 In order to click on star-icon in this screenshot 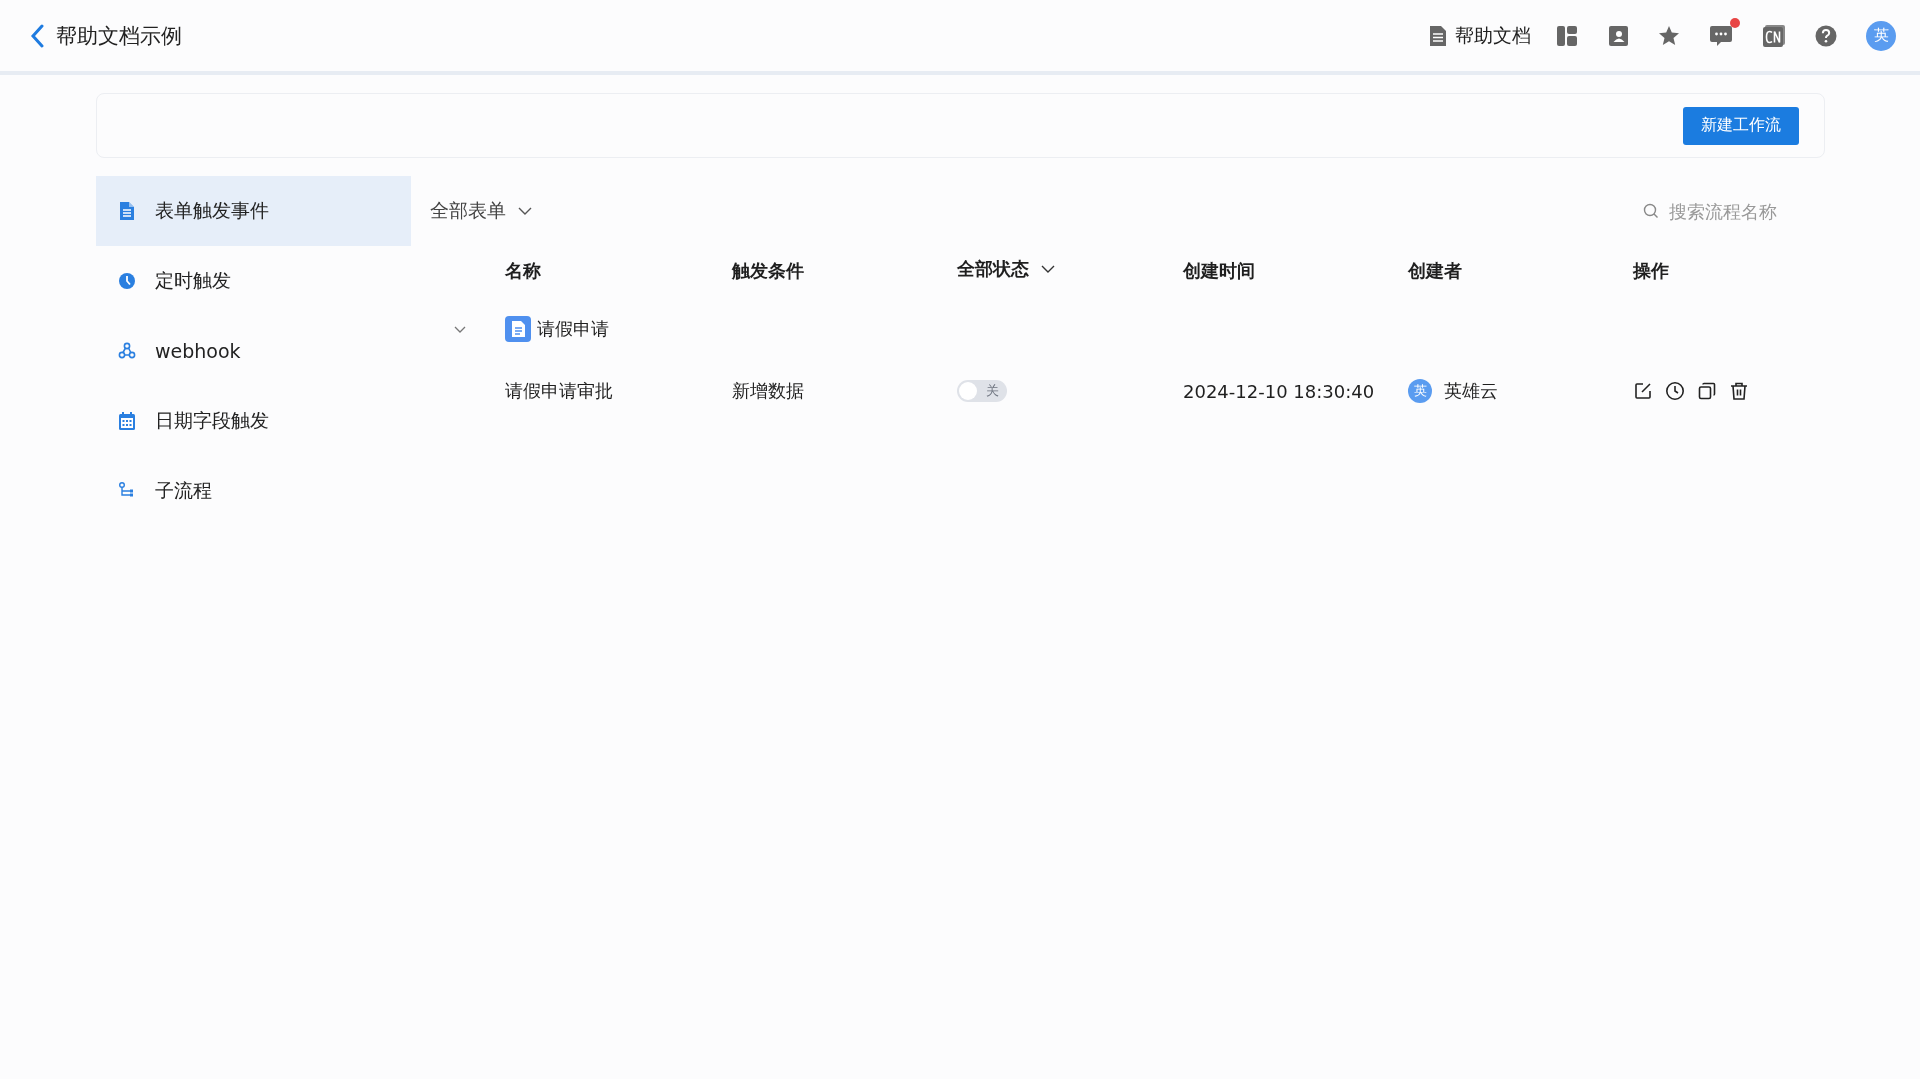, I will do `click(1669, 35)`.